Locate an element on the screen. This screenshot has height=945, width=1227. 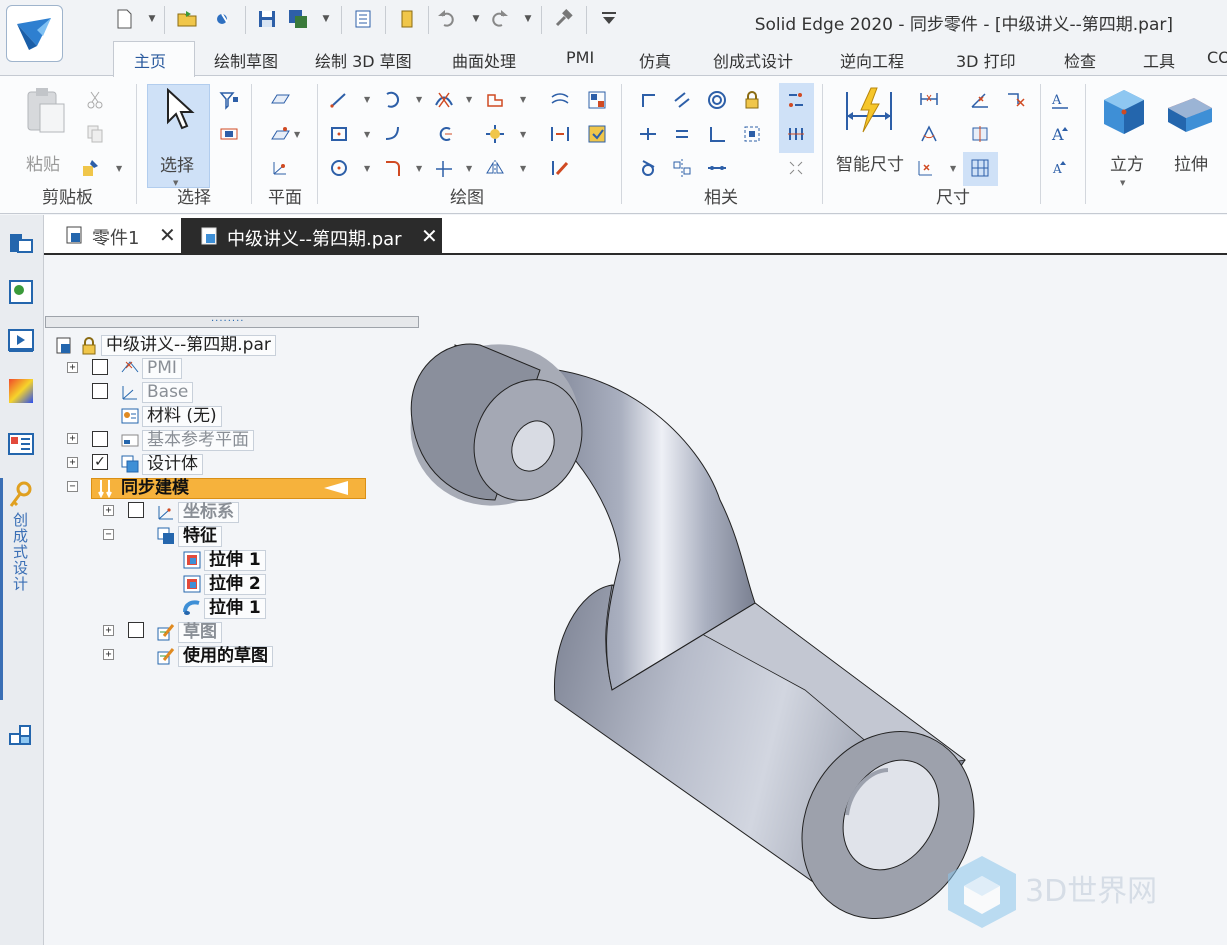
move-dropdown-icon: ▼ is located at coordinates (525, 135).